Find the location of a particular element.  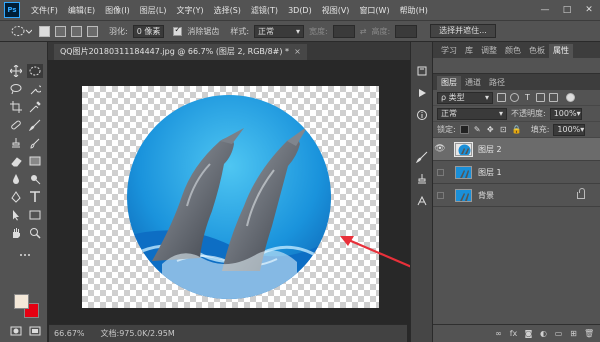

group-icon: ▭ is located at coordinates (558, 333).